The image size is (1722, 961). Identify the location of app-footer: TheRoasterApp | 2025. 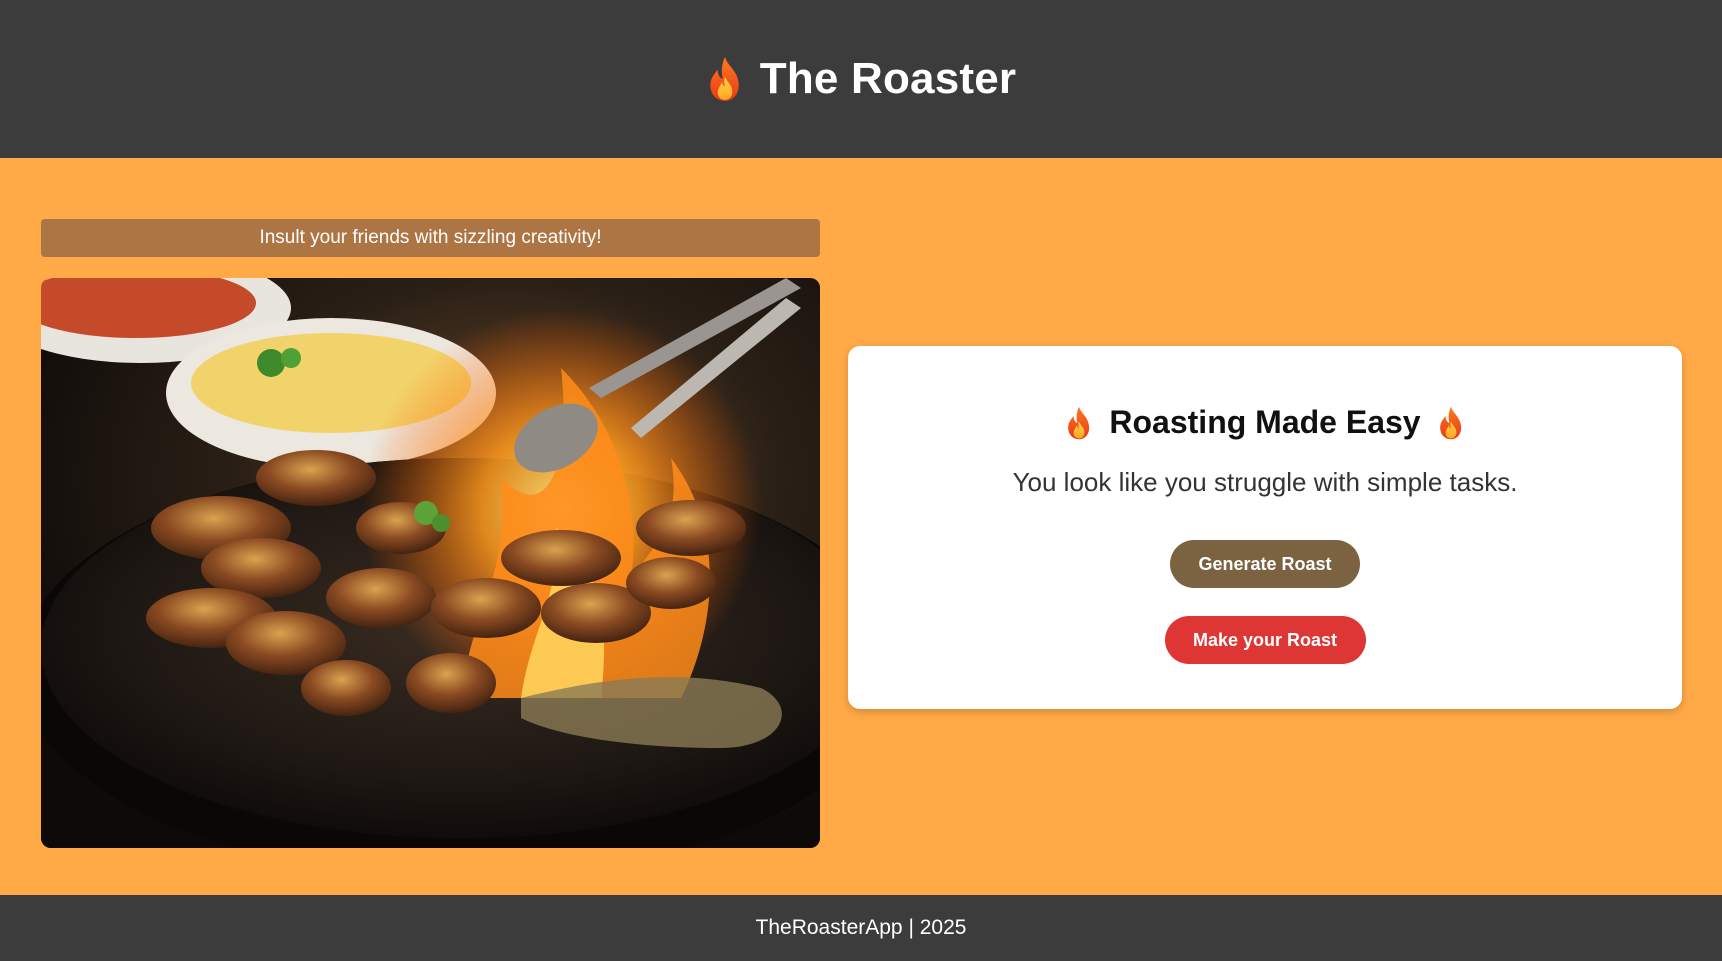
(861, 928).